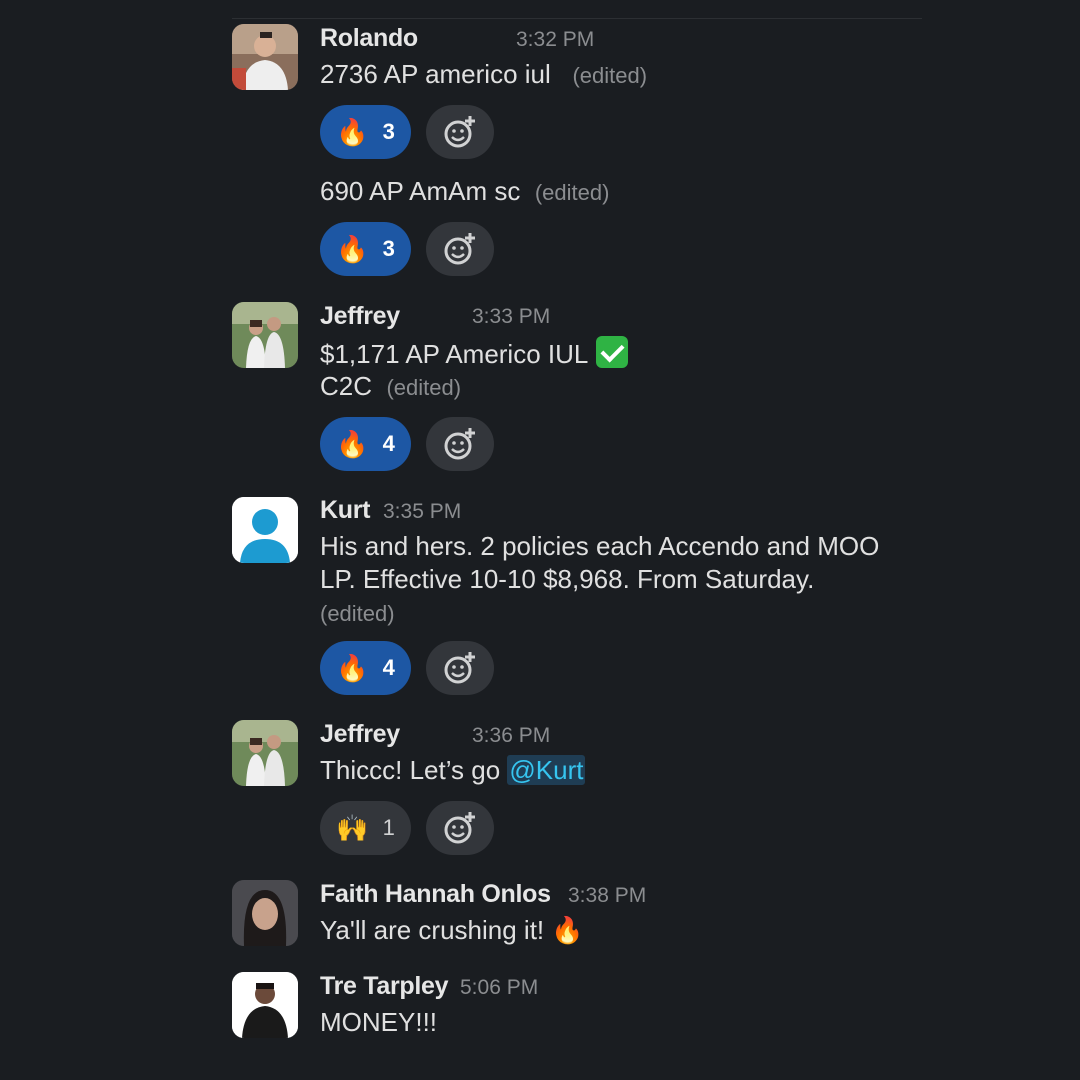  What do you see at coordinates (352, 828) in the screenshot?
I see `raised-hands-emoji: 🙌` at bounding box center [352, 828].